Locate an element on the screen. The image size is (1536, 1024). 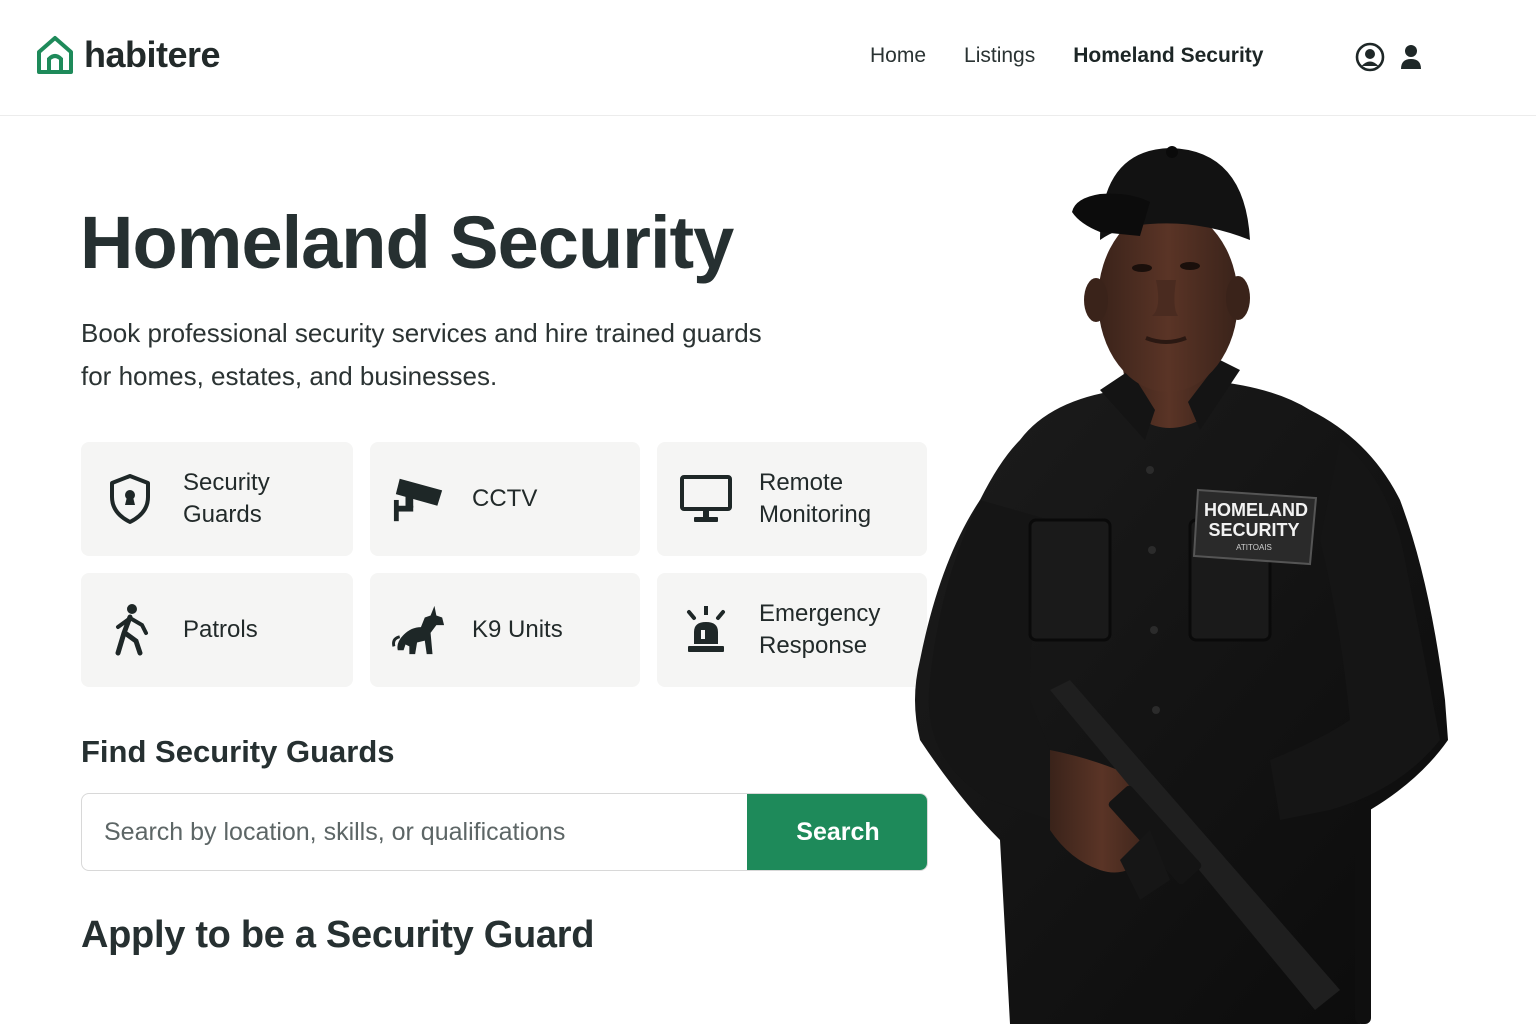
brand-logo: habitere is located at coordinates (128, 55).